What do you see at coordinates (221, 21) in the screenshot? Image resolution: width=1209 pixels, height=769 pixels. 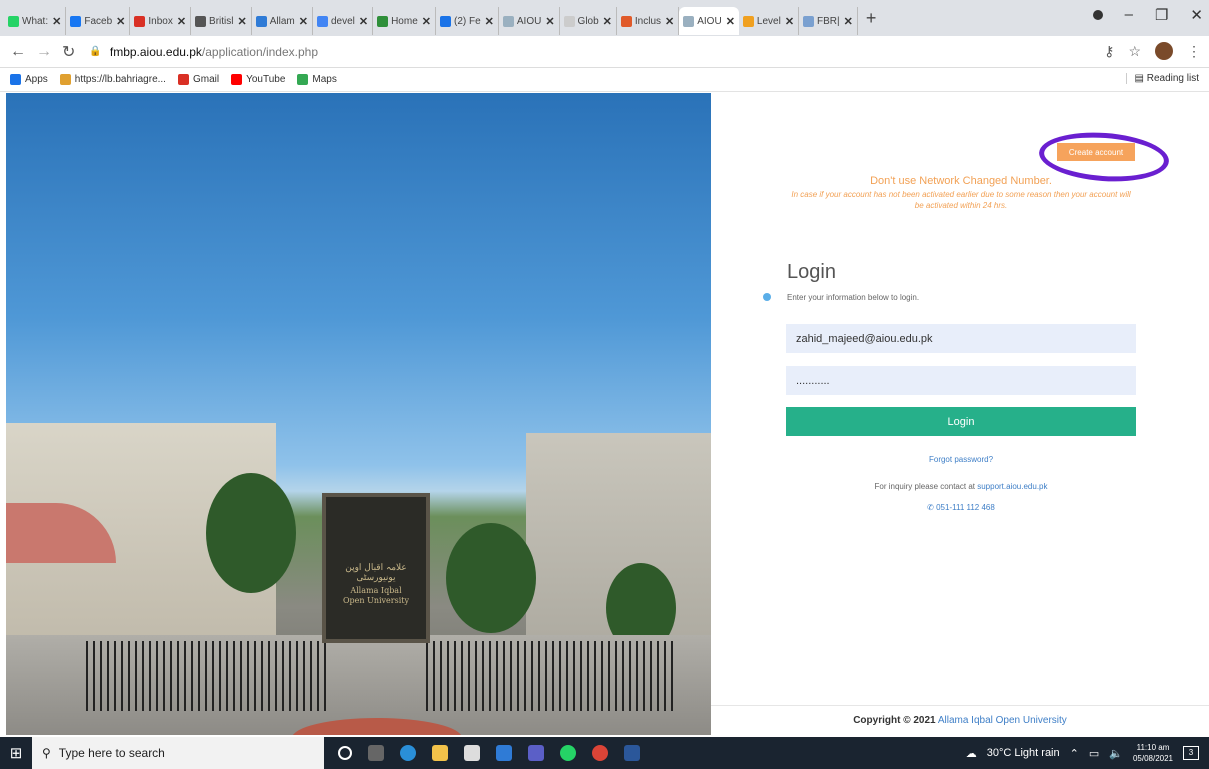 I see `browser-tab: Britisl ✕` at bounding box center [221, 21].